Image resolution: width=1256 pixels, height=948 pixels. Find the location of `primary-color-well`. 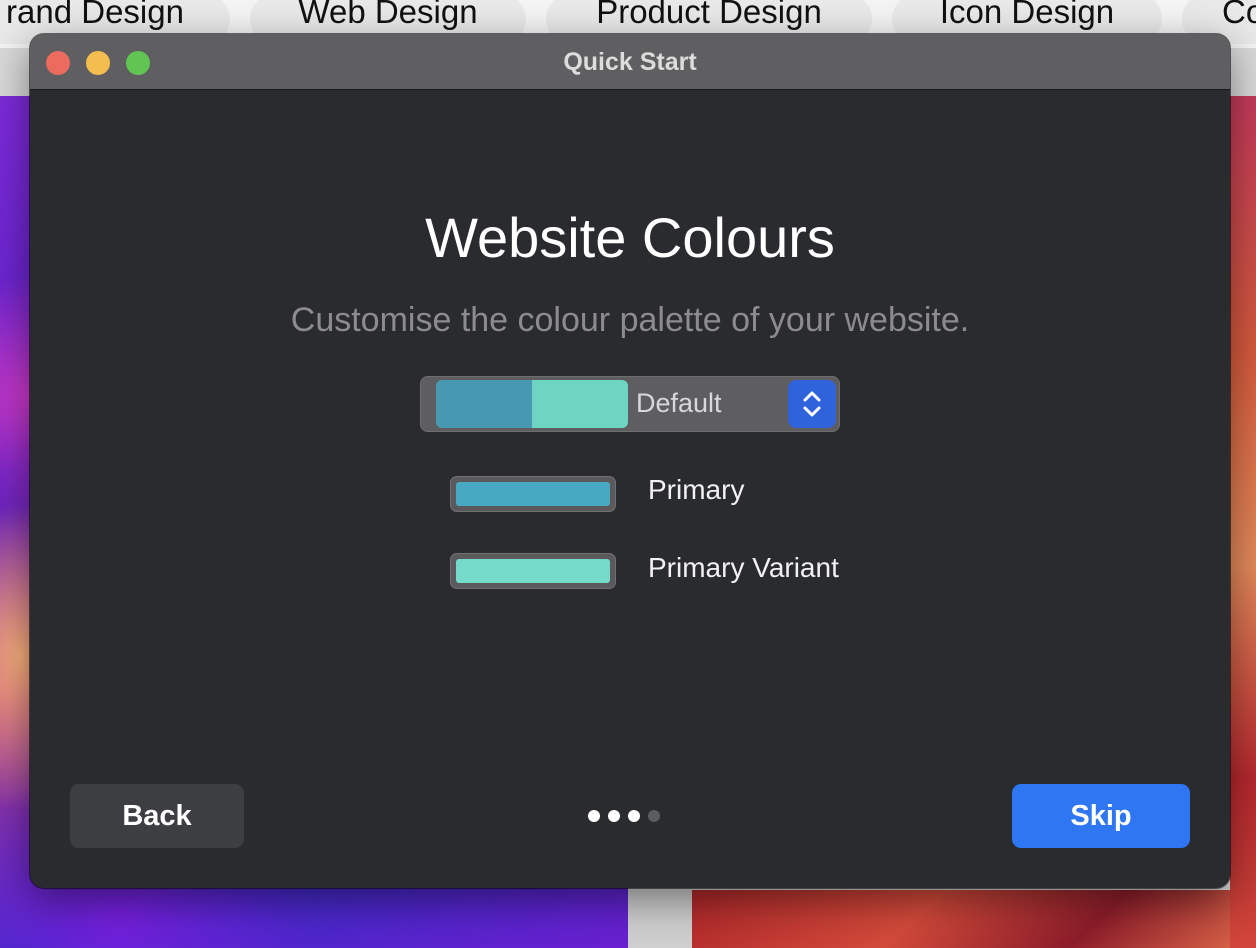

primary-color-well is located at coordinates (533, 494).